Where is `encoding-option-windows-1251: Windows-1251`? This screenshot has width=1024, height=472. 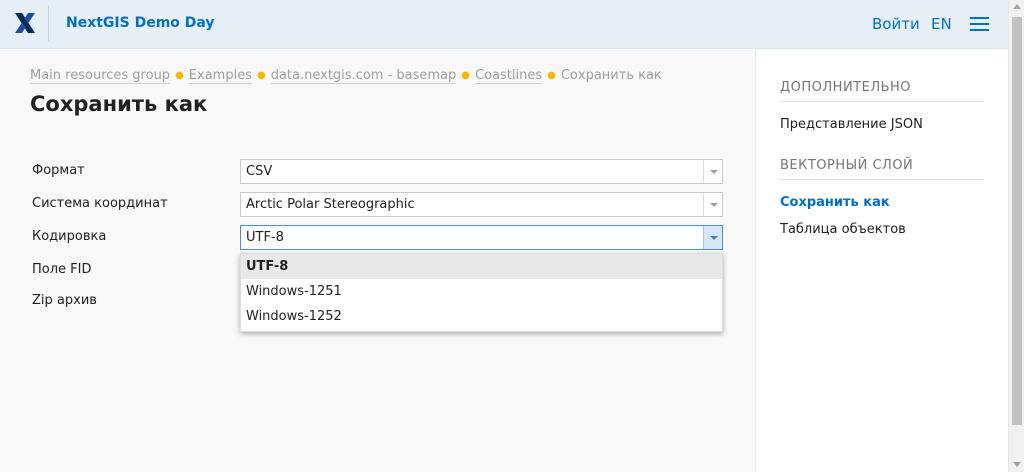 encoding-option-windows-1251: Windows-1251 is located at coordinates (481, 291).